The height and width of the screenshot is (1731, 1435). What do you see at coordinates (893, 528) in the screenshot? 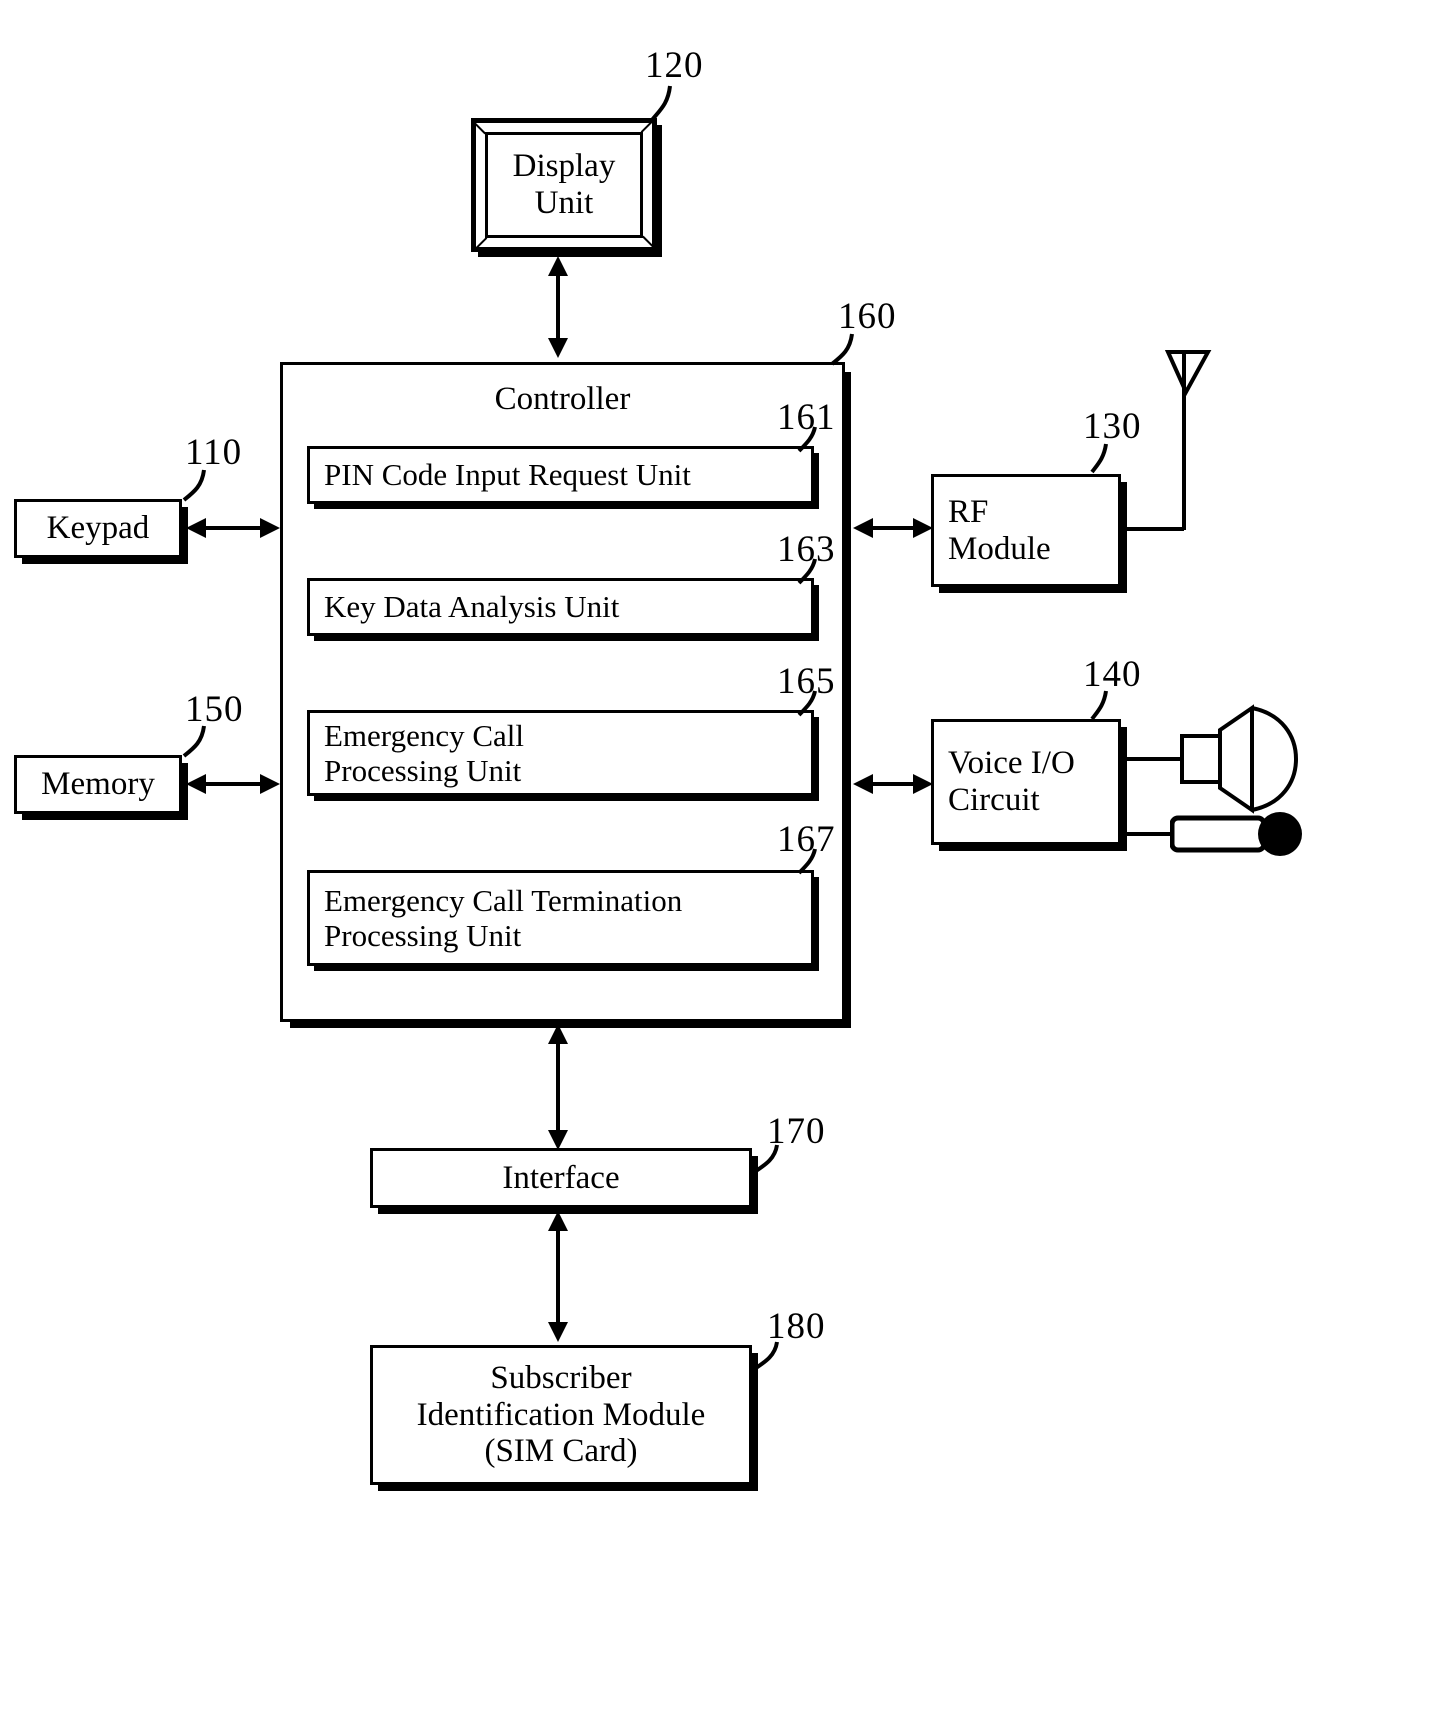
I see `conn-rf-controller-line` at bounding box center [893, 528].